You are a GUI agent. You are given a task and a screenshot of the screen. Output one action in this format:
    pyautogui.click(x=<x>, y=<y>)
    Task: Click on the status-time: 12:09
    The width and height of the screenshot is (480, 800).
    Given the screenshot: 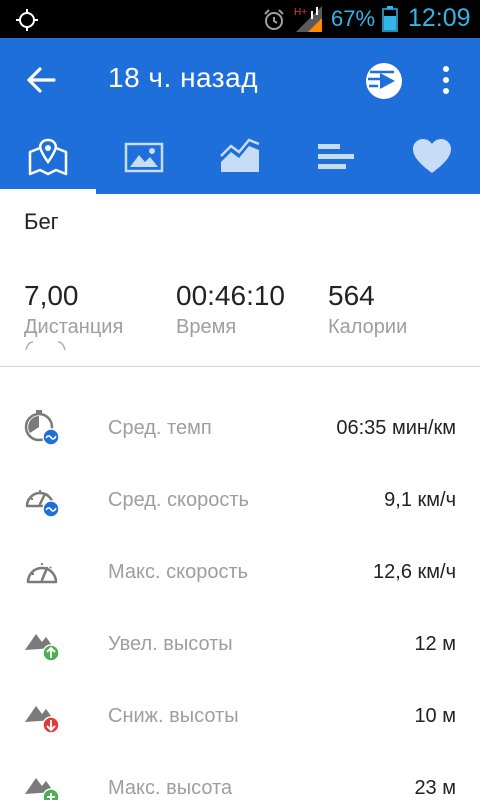 What is the action you would take?
    pyautogui.click(x=439, y=18)
    